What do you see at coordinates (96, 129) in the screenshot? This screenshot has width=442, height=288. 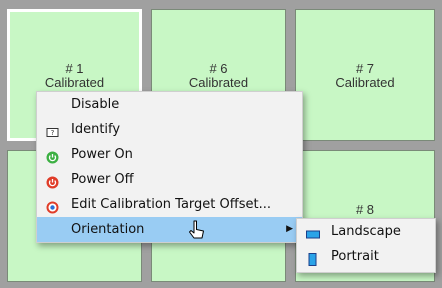 I see `menu-item-label: Identify` at bounding box center [96, 129].